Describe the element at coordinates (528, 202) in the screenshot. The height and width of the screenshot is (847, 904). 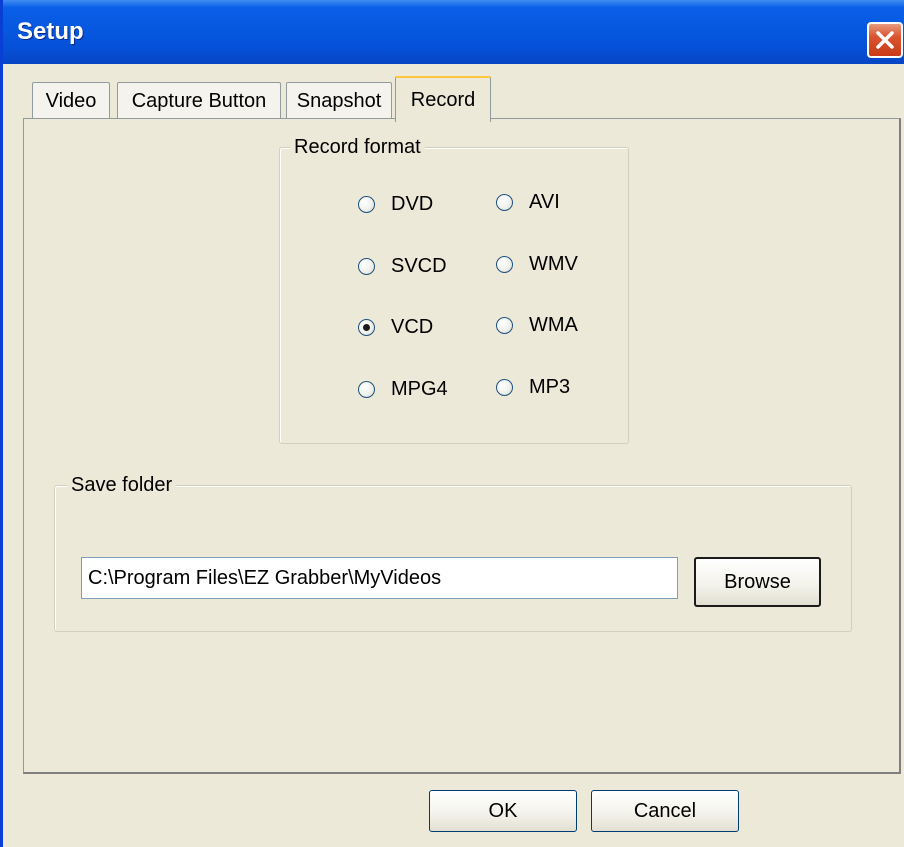
I see `radio-avi: AVI` at that location.